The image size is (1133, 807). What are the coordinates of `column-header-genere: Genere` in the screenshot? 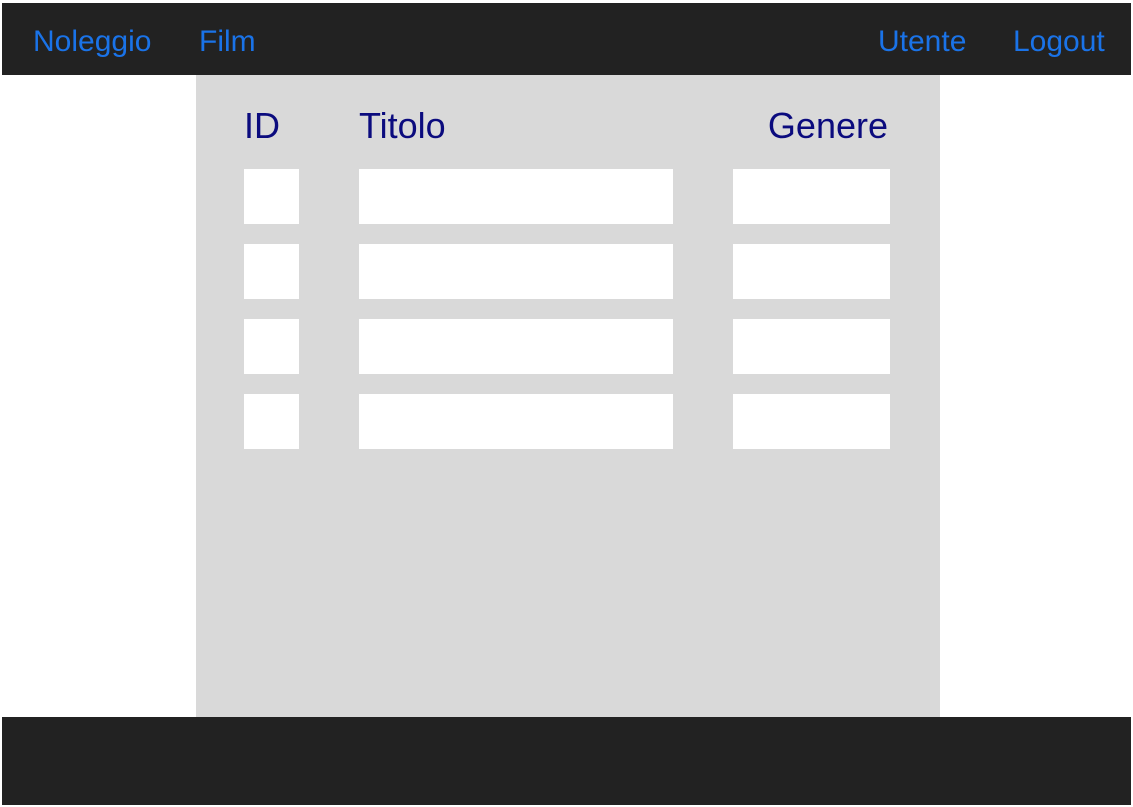 It's located at (827, 125).